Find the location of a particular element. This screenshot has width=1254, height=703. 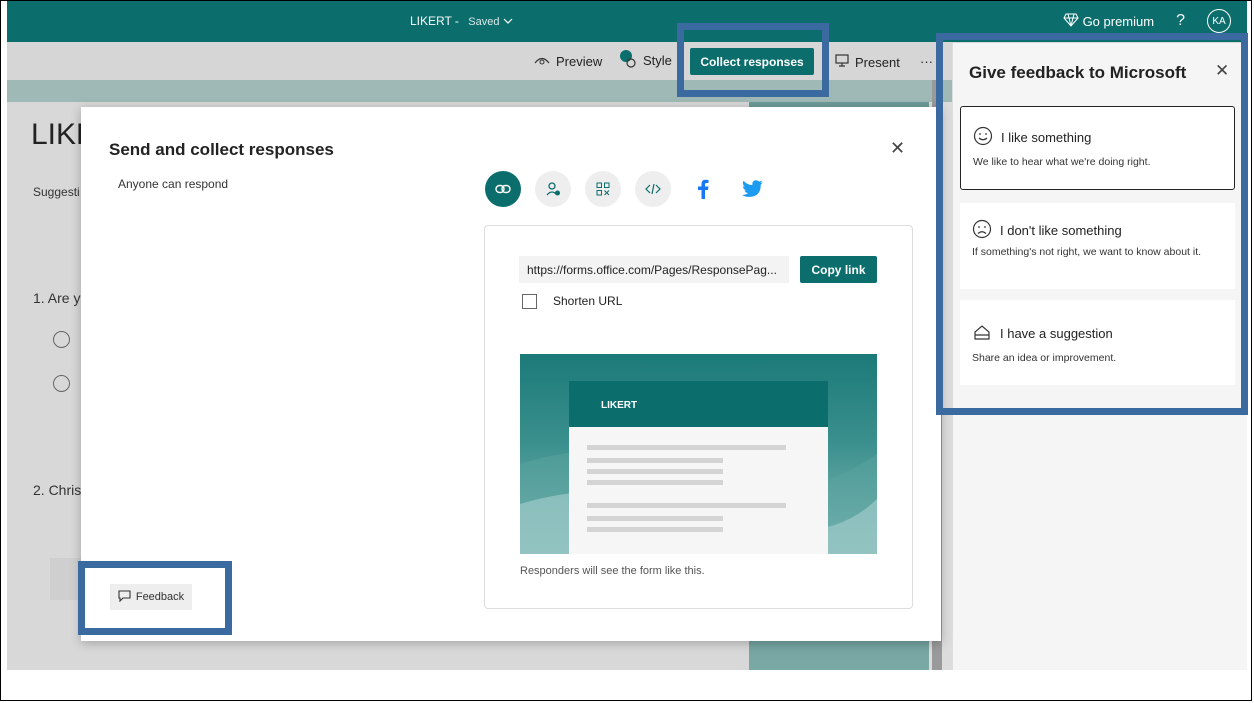

eye-icon is located at coordinates (542, 61).